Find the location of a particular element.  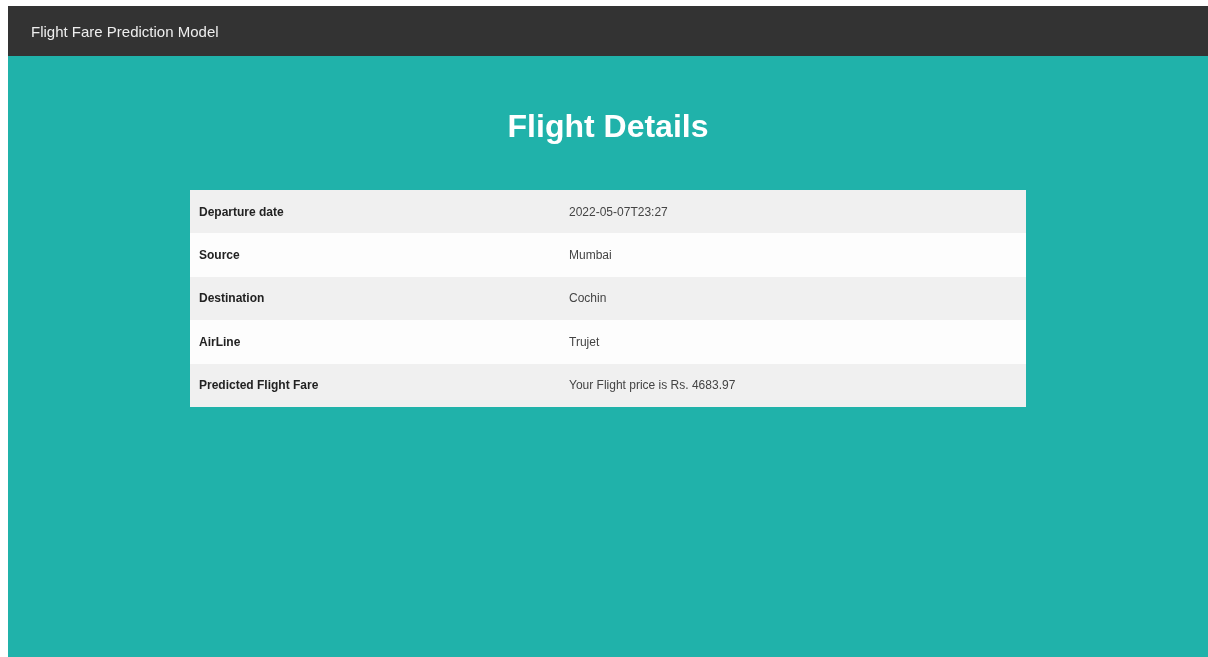

row-label: AirLine is located at coordinates (220, 341).